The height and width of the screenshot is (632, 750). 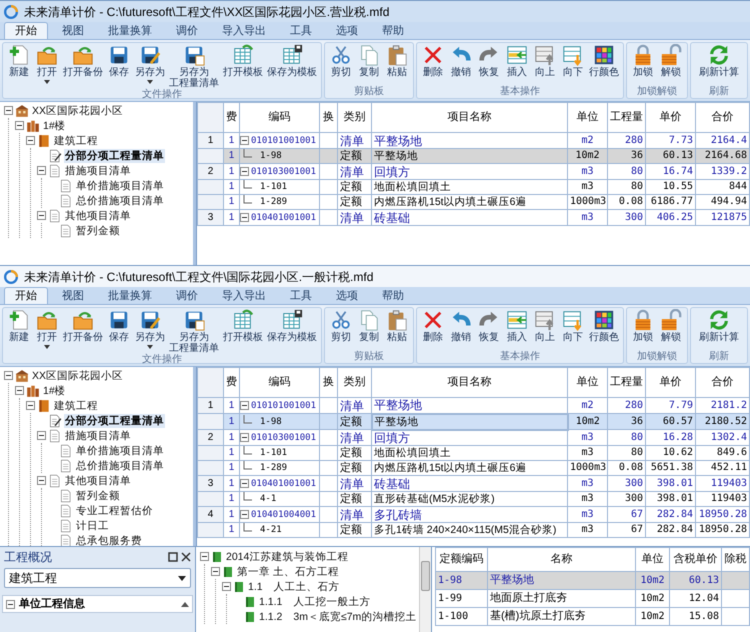 What do you see at coordinates (474, 218) in the screenshot?
I see `table-row: 3 1 010401001001 清单 砖基础 m3 300 406.25 121875` at bounding box center [474, 218].